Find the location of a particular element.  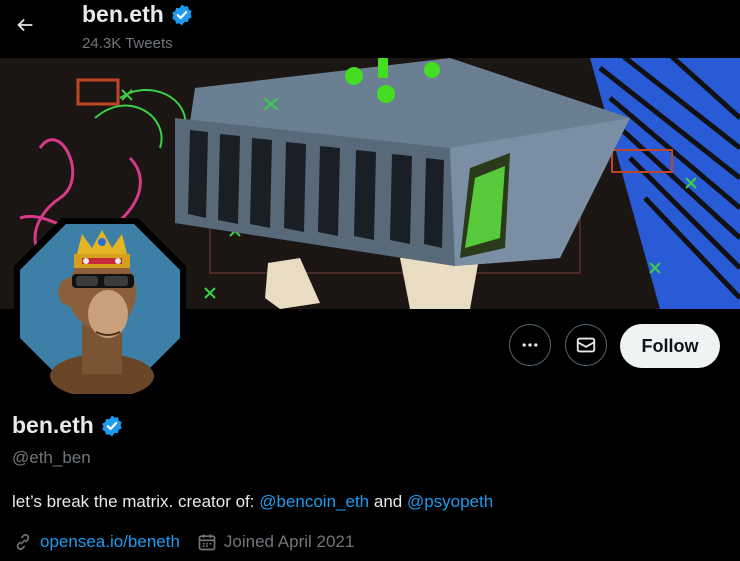

more-options-button is located at coordinates (530, 345).